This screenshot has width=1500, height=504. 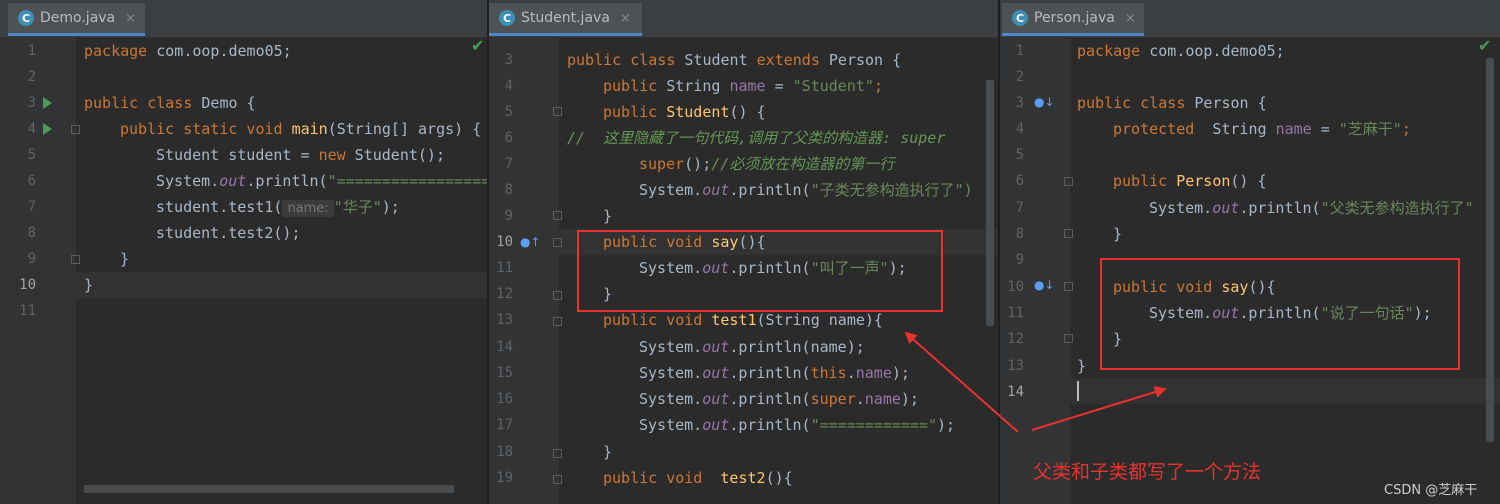 I want to click on tab-label: Student.java, so click(x=565, y=18).